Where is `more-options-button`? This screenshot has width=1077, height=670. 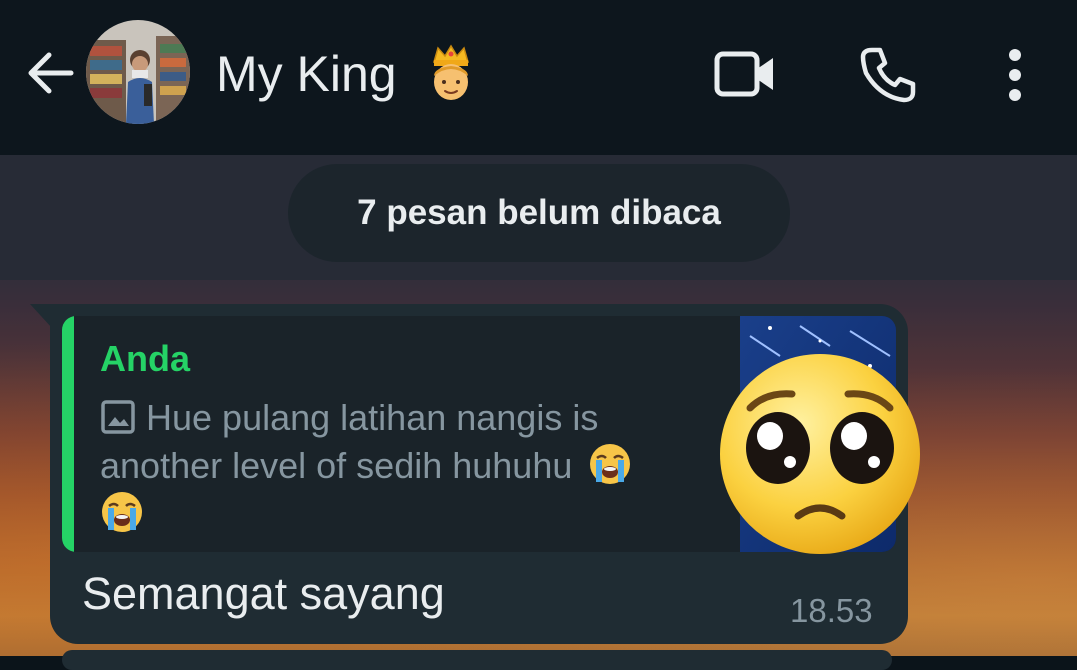 more-options-button is located at coordinates (1015, 75).